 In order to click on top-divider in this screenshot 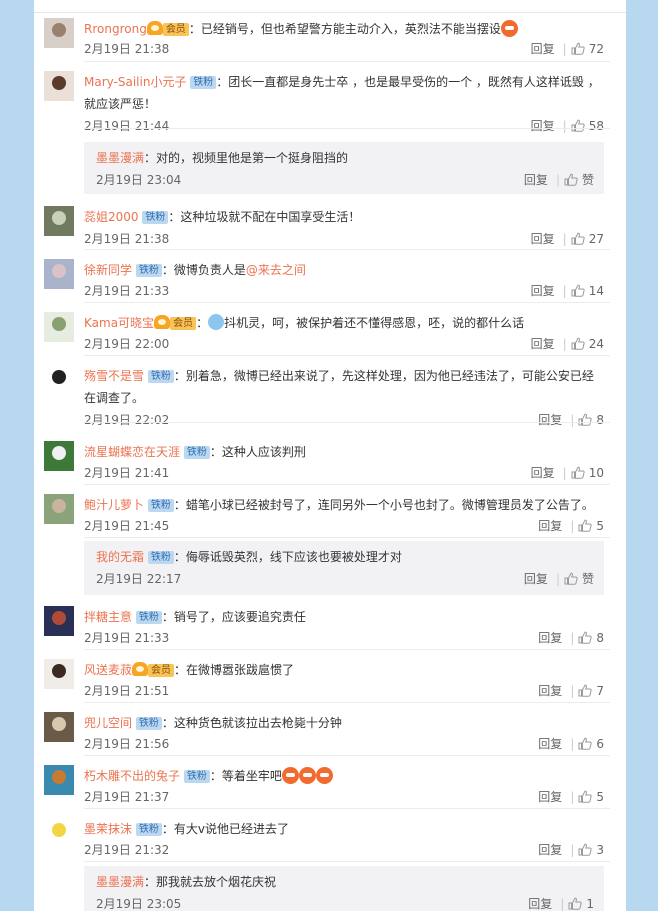, I will do `click(330, 12)`.